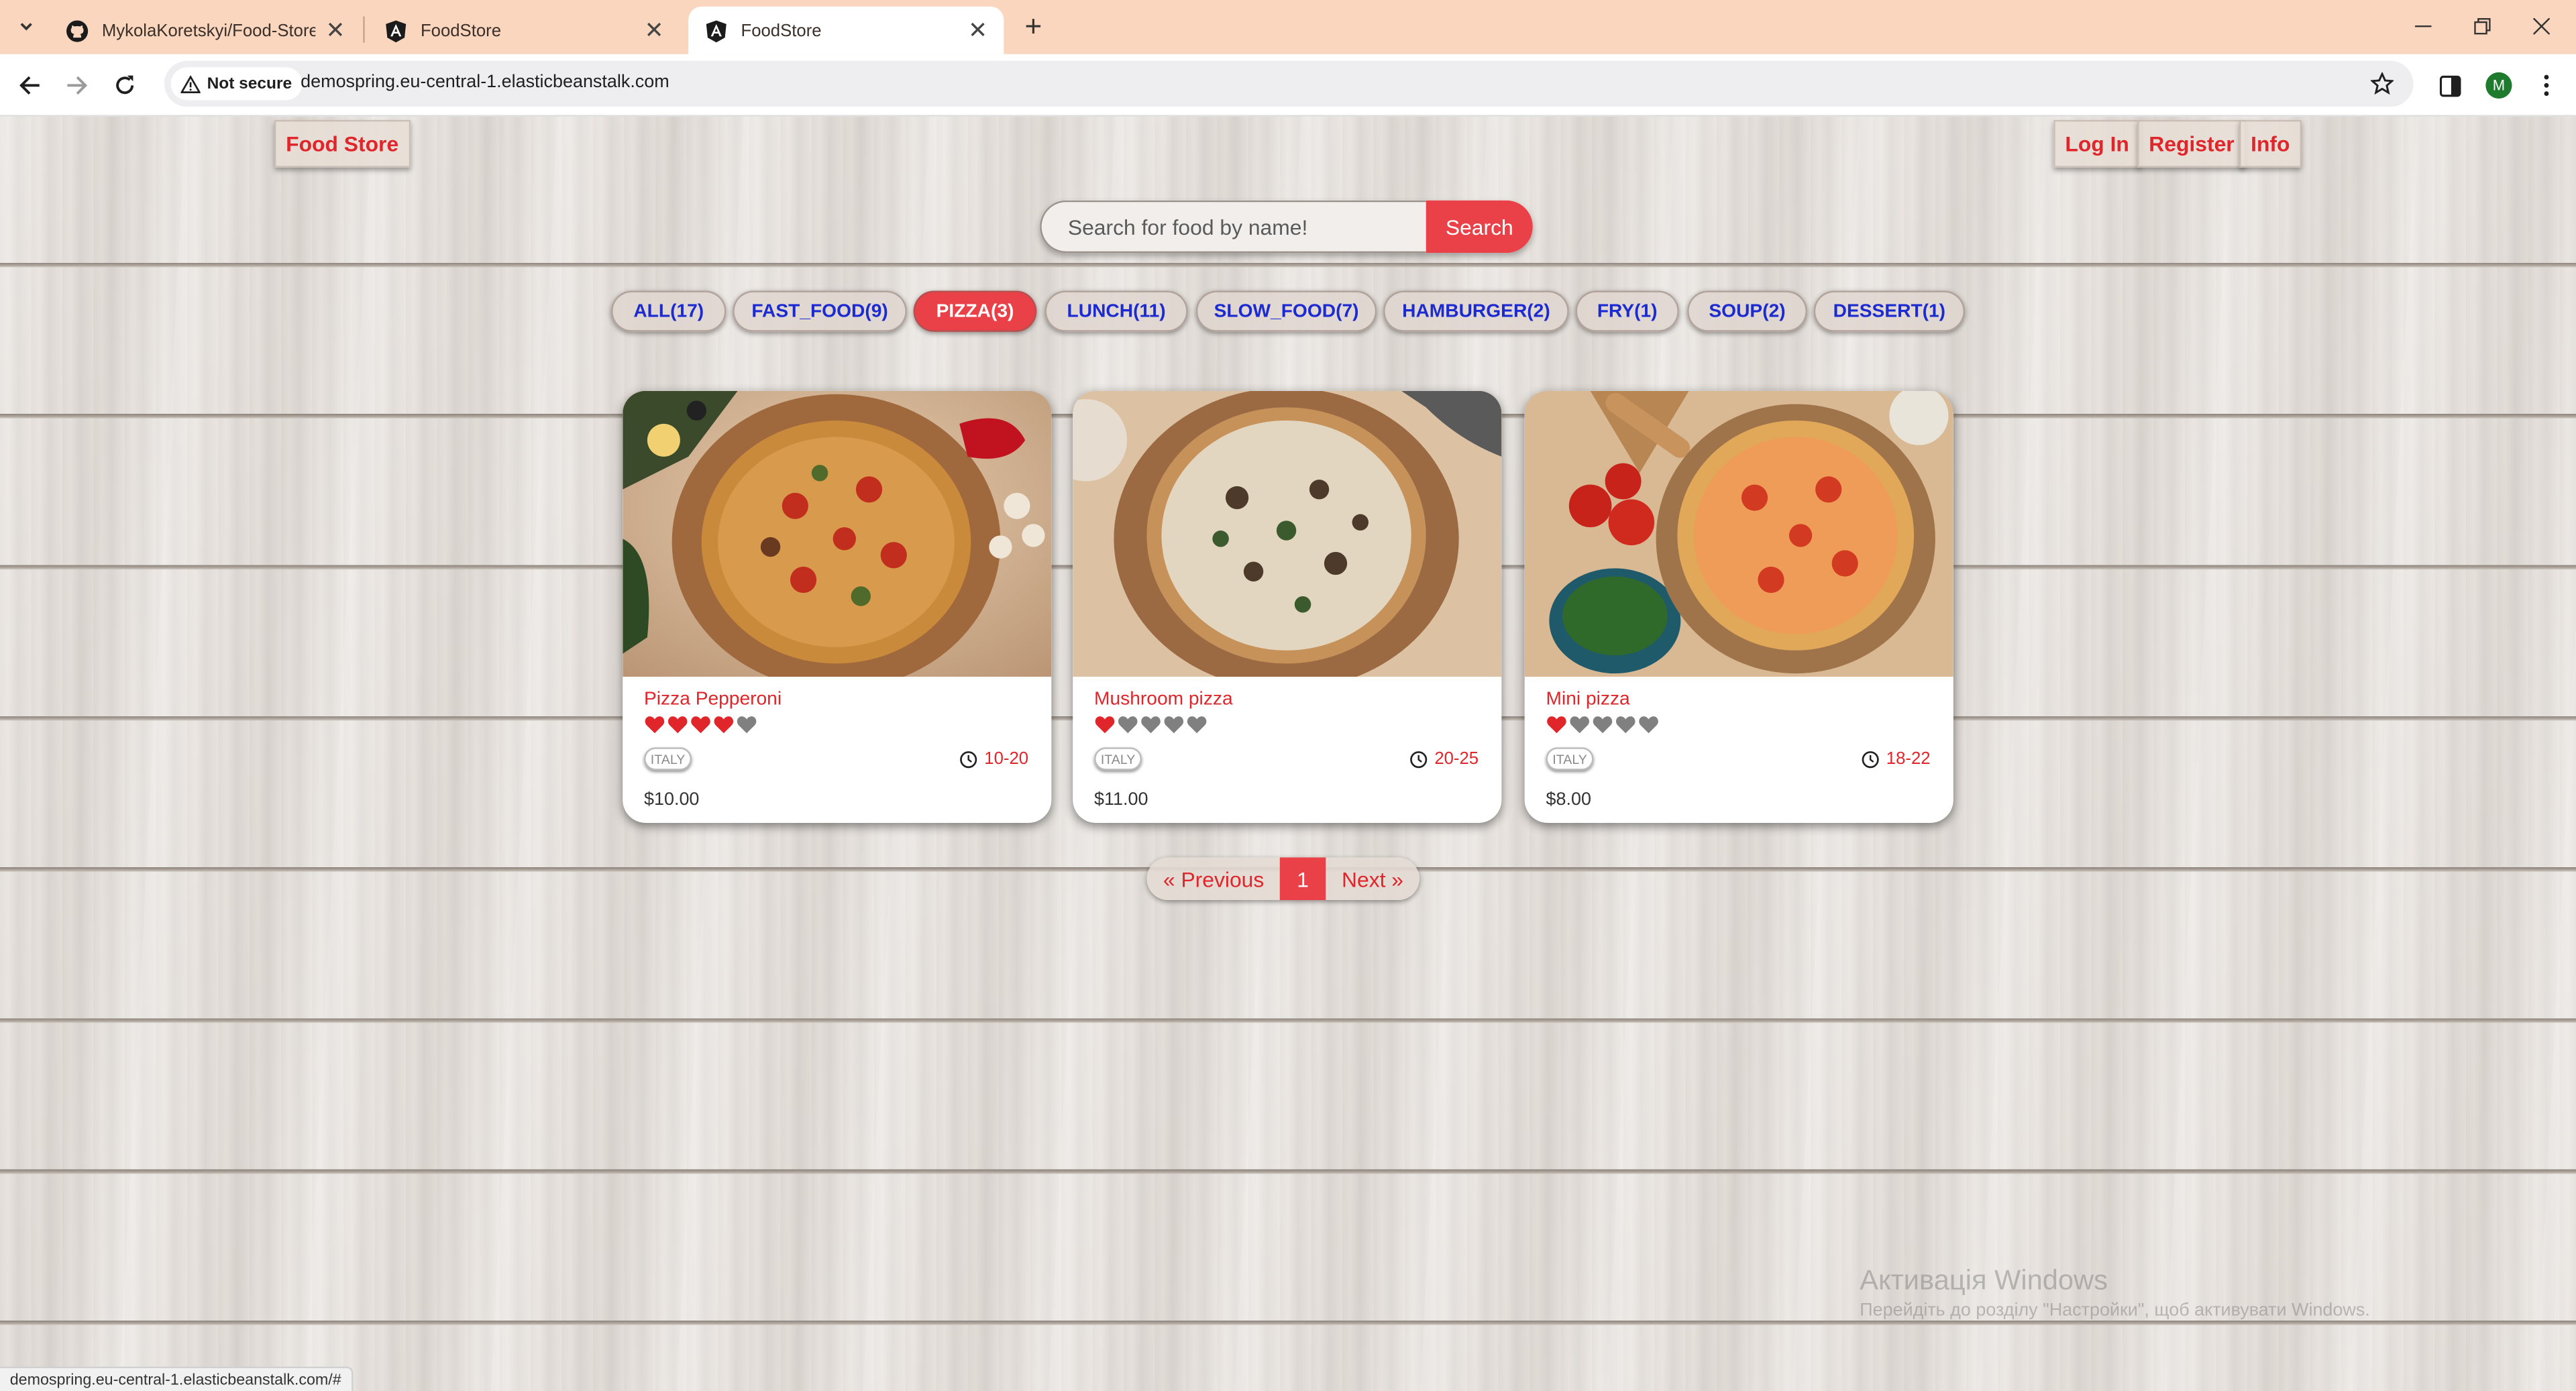 The width and height of the screenshot is (2576, 1391). I want to click on tab-title: MykolaKoretskyi/Food-Store: D, so click(208, 30).